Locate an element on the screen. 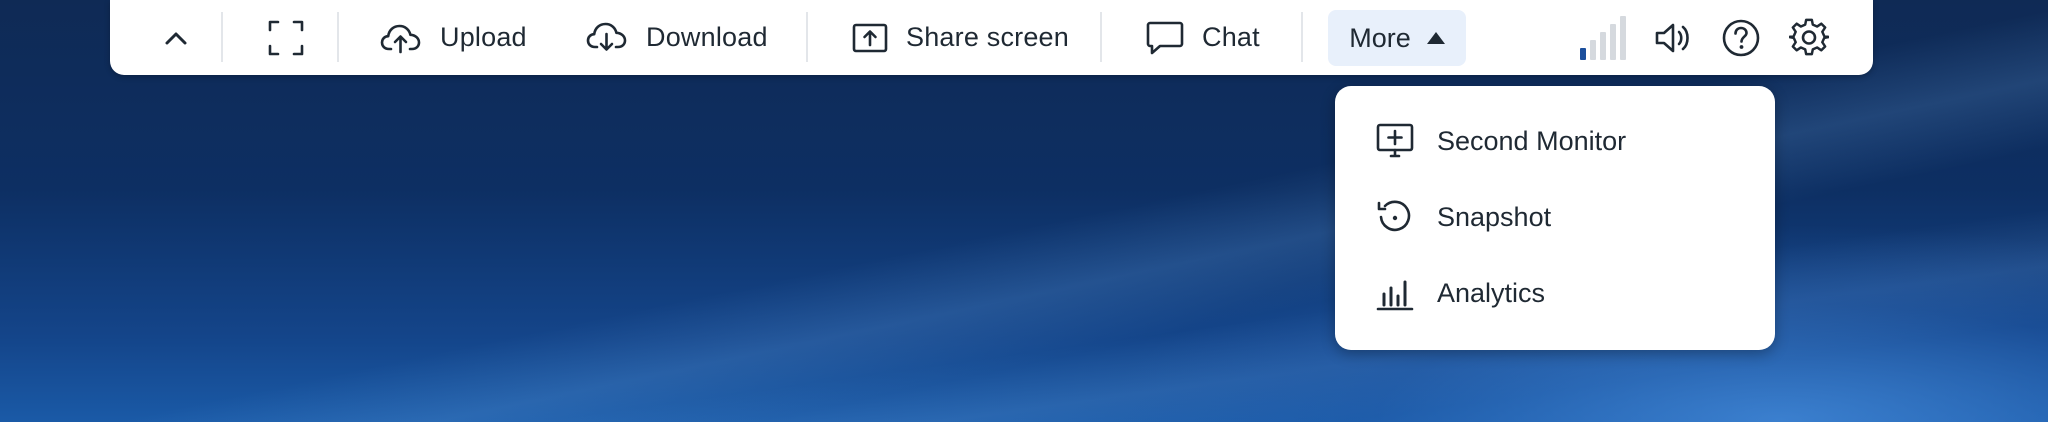 This screenshot has width=2048, height=422. collapse-toolbar-button is located at coordinates (176, 37).